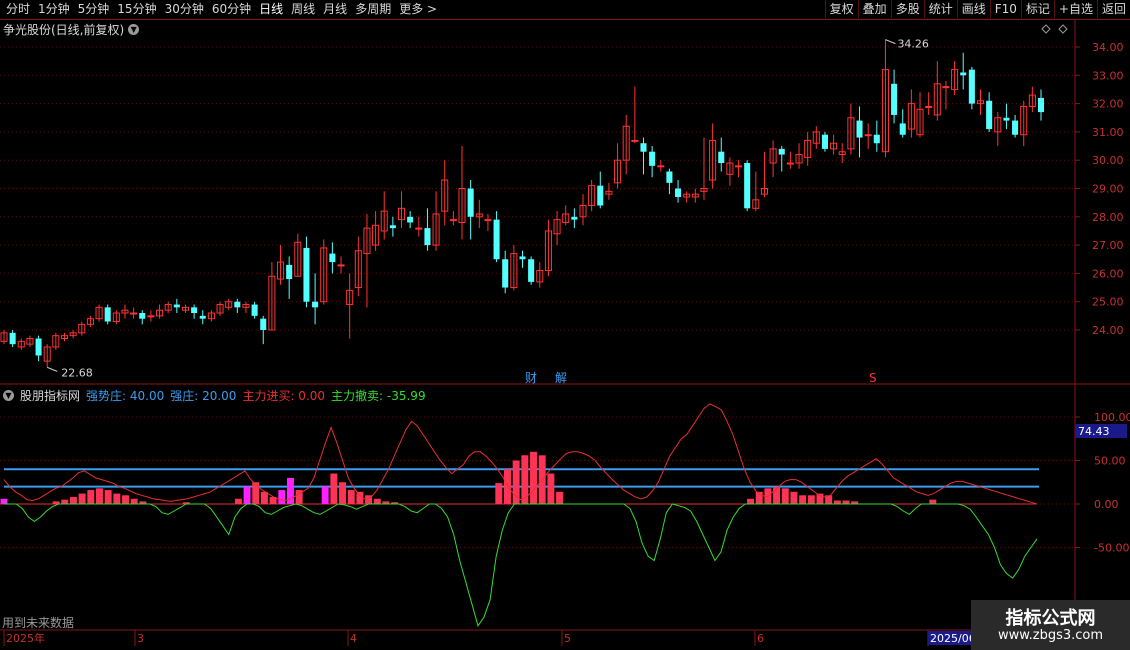  What do you see at coordinates (1111, 548) in the screenshot?
I see `indicator-tick-label: -50.00` at bounding box center [1111, 548].